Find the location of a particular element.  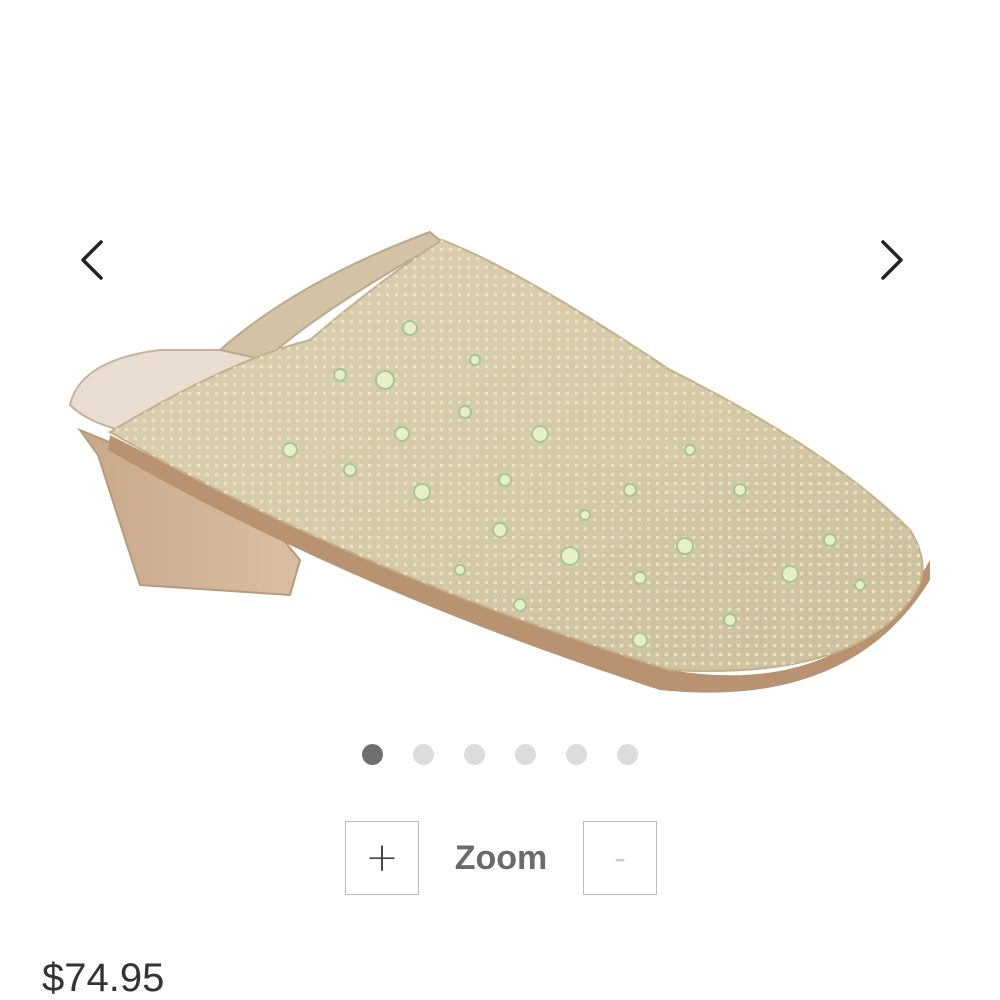

zoom-controls: + Zoom - is located at coordinates (501, 858).